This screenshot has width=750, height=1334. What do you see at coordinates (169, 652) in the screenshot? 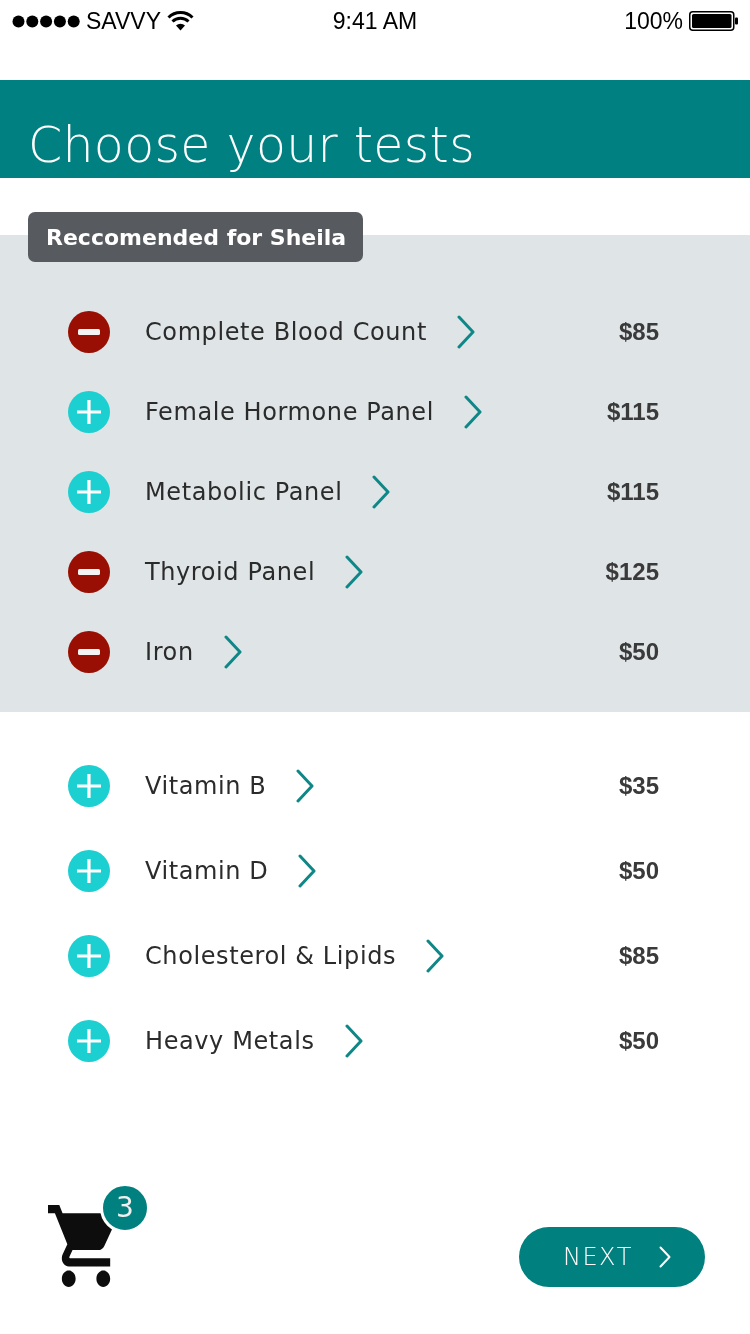
I see `test-name: Iron` at bounding box center [169, 652].